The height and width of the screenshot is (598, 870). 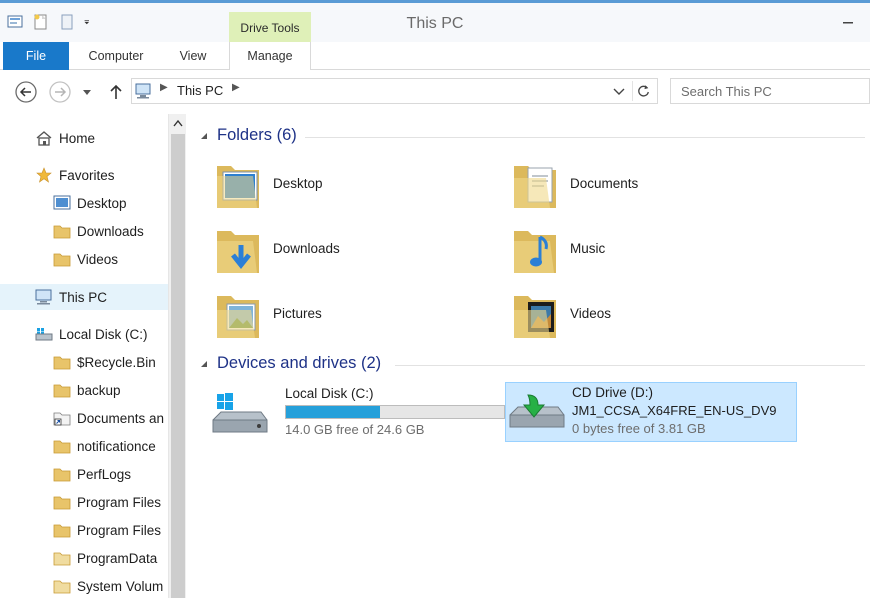 I want to click on sidebar-item-label: Desktop, so click(x=102, y=203).